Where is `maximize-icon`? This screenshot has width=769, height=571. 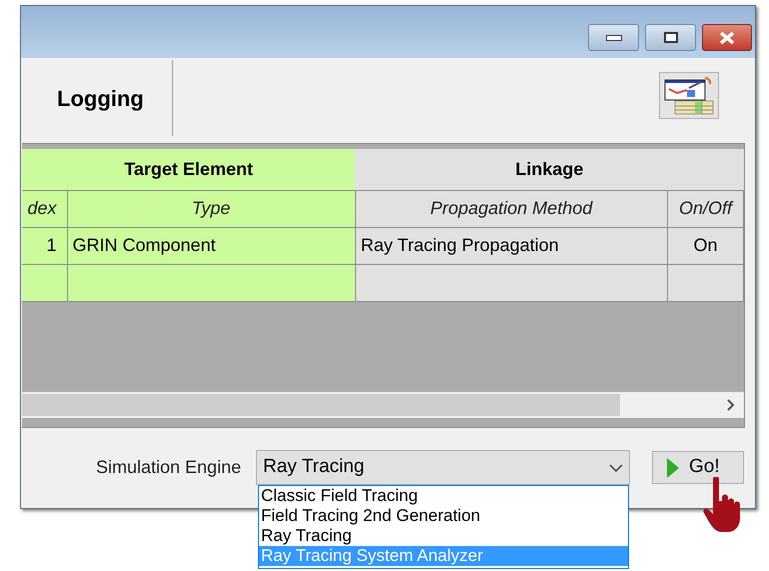 maximize-icon is located at coordinates (671, 37).